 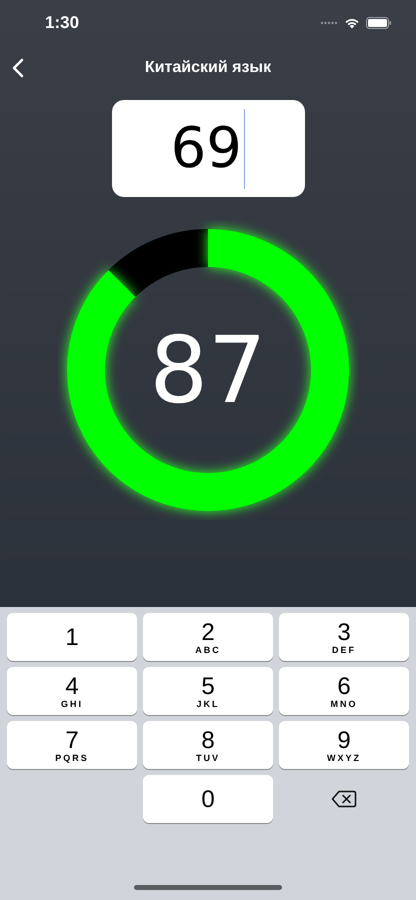 What do you see at coordinates (72, 691) in the screenshot?
I see `keypad-key: 4 GHI` at bounding box center [72, 691].